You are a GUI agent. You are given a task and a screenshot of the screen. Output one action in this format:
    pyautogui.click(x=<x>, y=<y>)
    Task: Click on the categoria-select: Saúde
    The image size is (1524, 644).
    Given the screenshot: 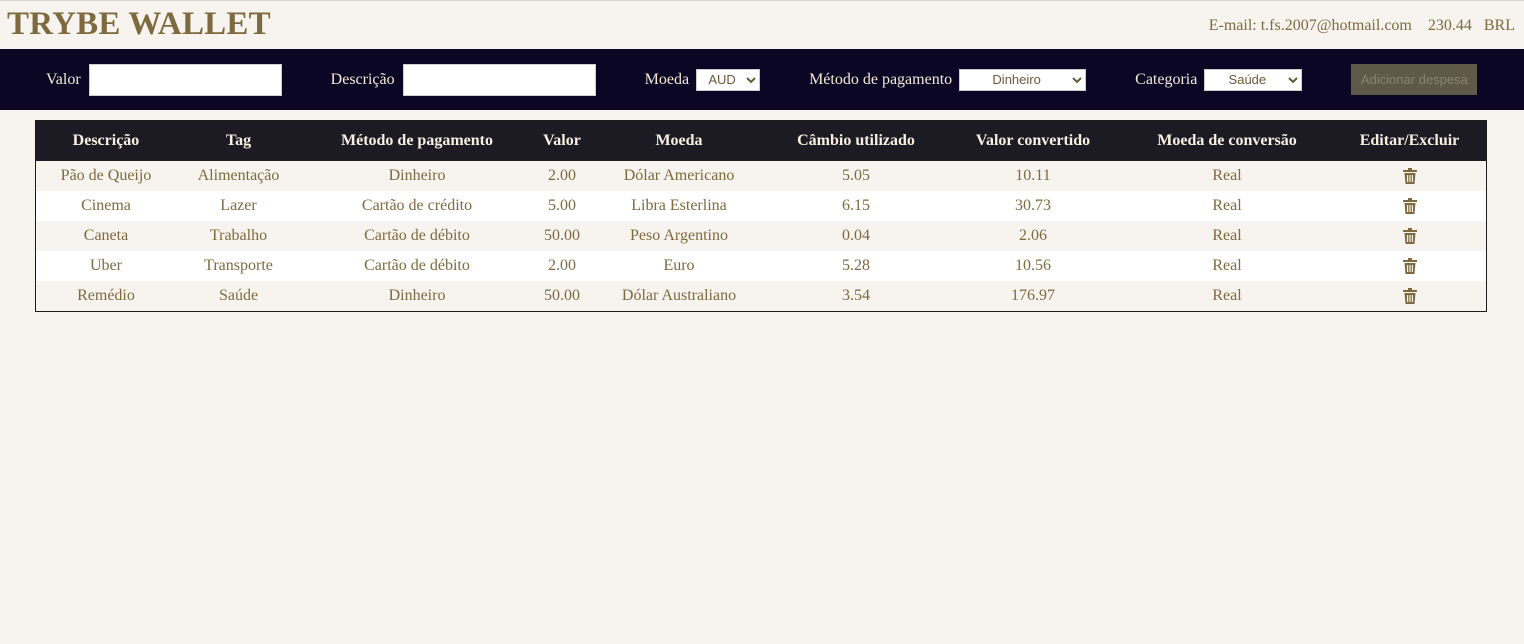 What is the action you would take?
    pyautogui.click(x=1253, y=79)
    